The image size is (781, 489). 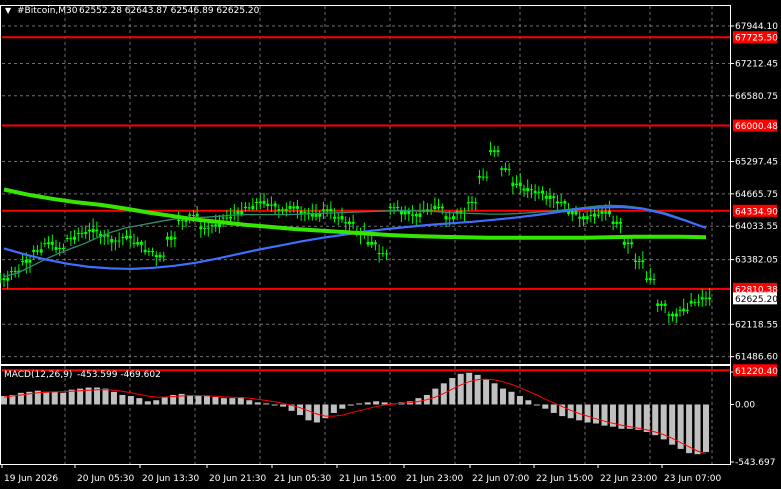 What do you see at coordinates (47, 11) in the screenshot?
I see `symbol-title: #Bitcoin,M30` at bounding box center [47, 11].